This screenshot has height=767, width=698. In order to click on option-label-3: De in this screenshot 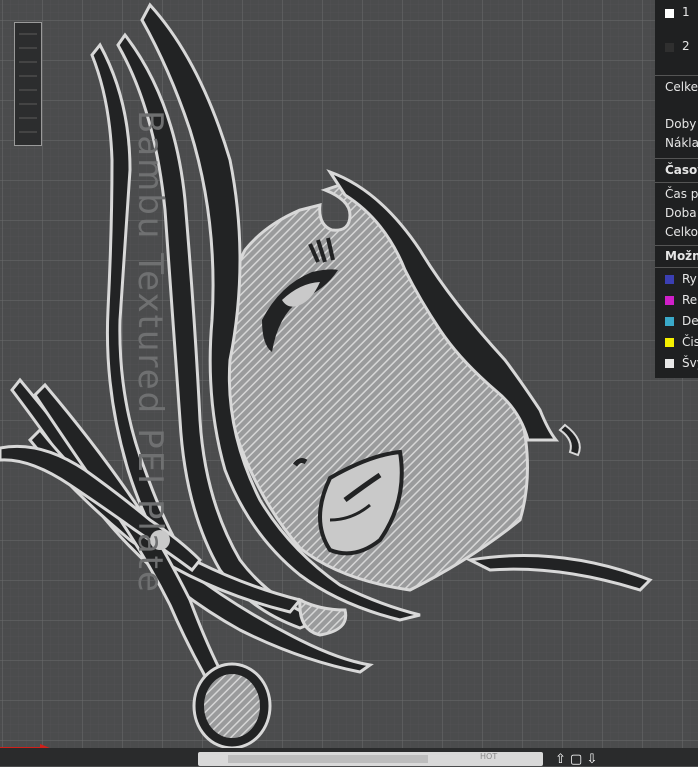, I will do `click(690, 321)`.